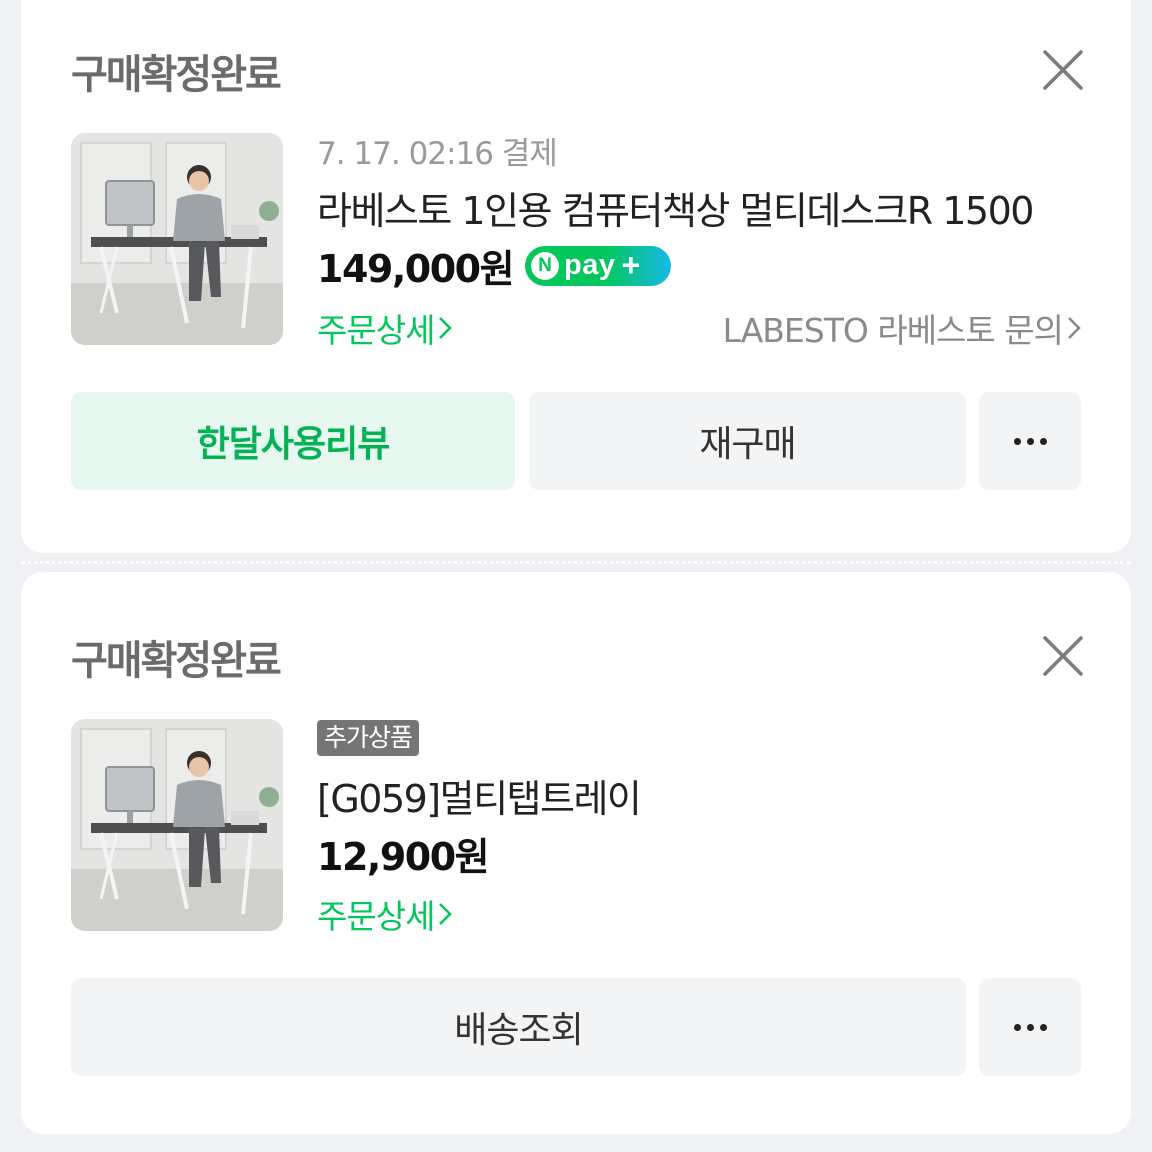  Describe the element at coordinates (545, 265) in the screenshot. I see `npay-n-icon: N` at that location.